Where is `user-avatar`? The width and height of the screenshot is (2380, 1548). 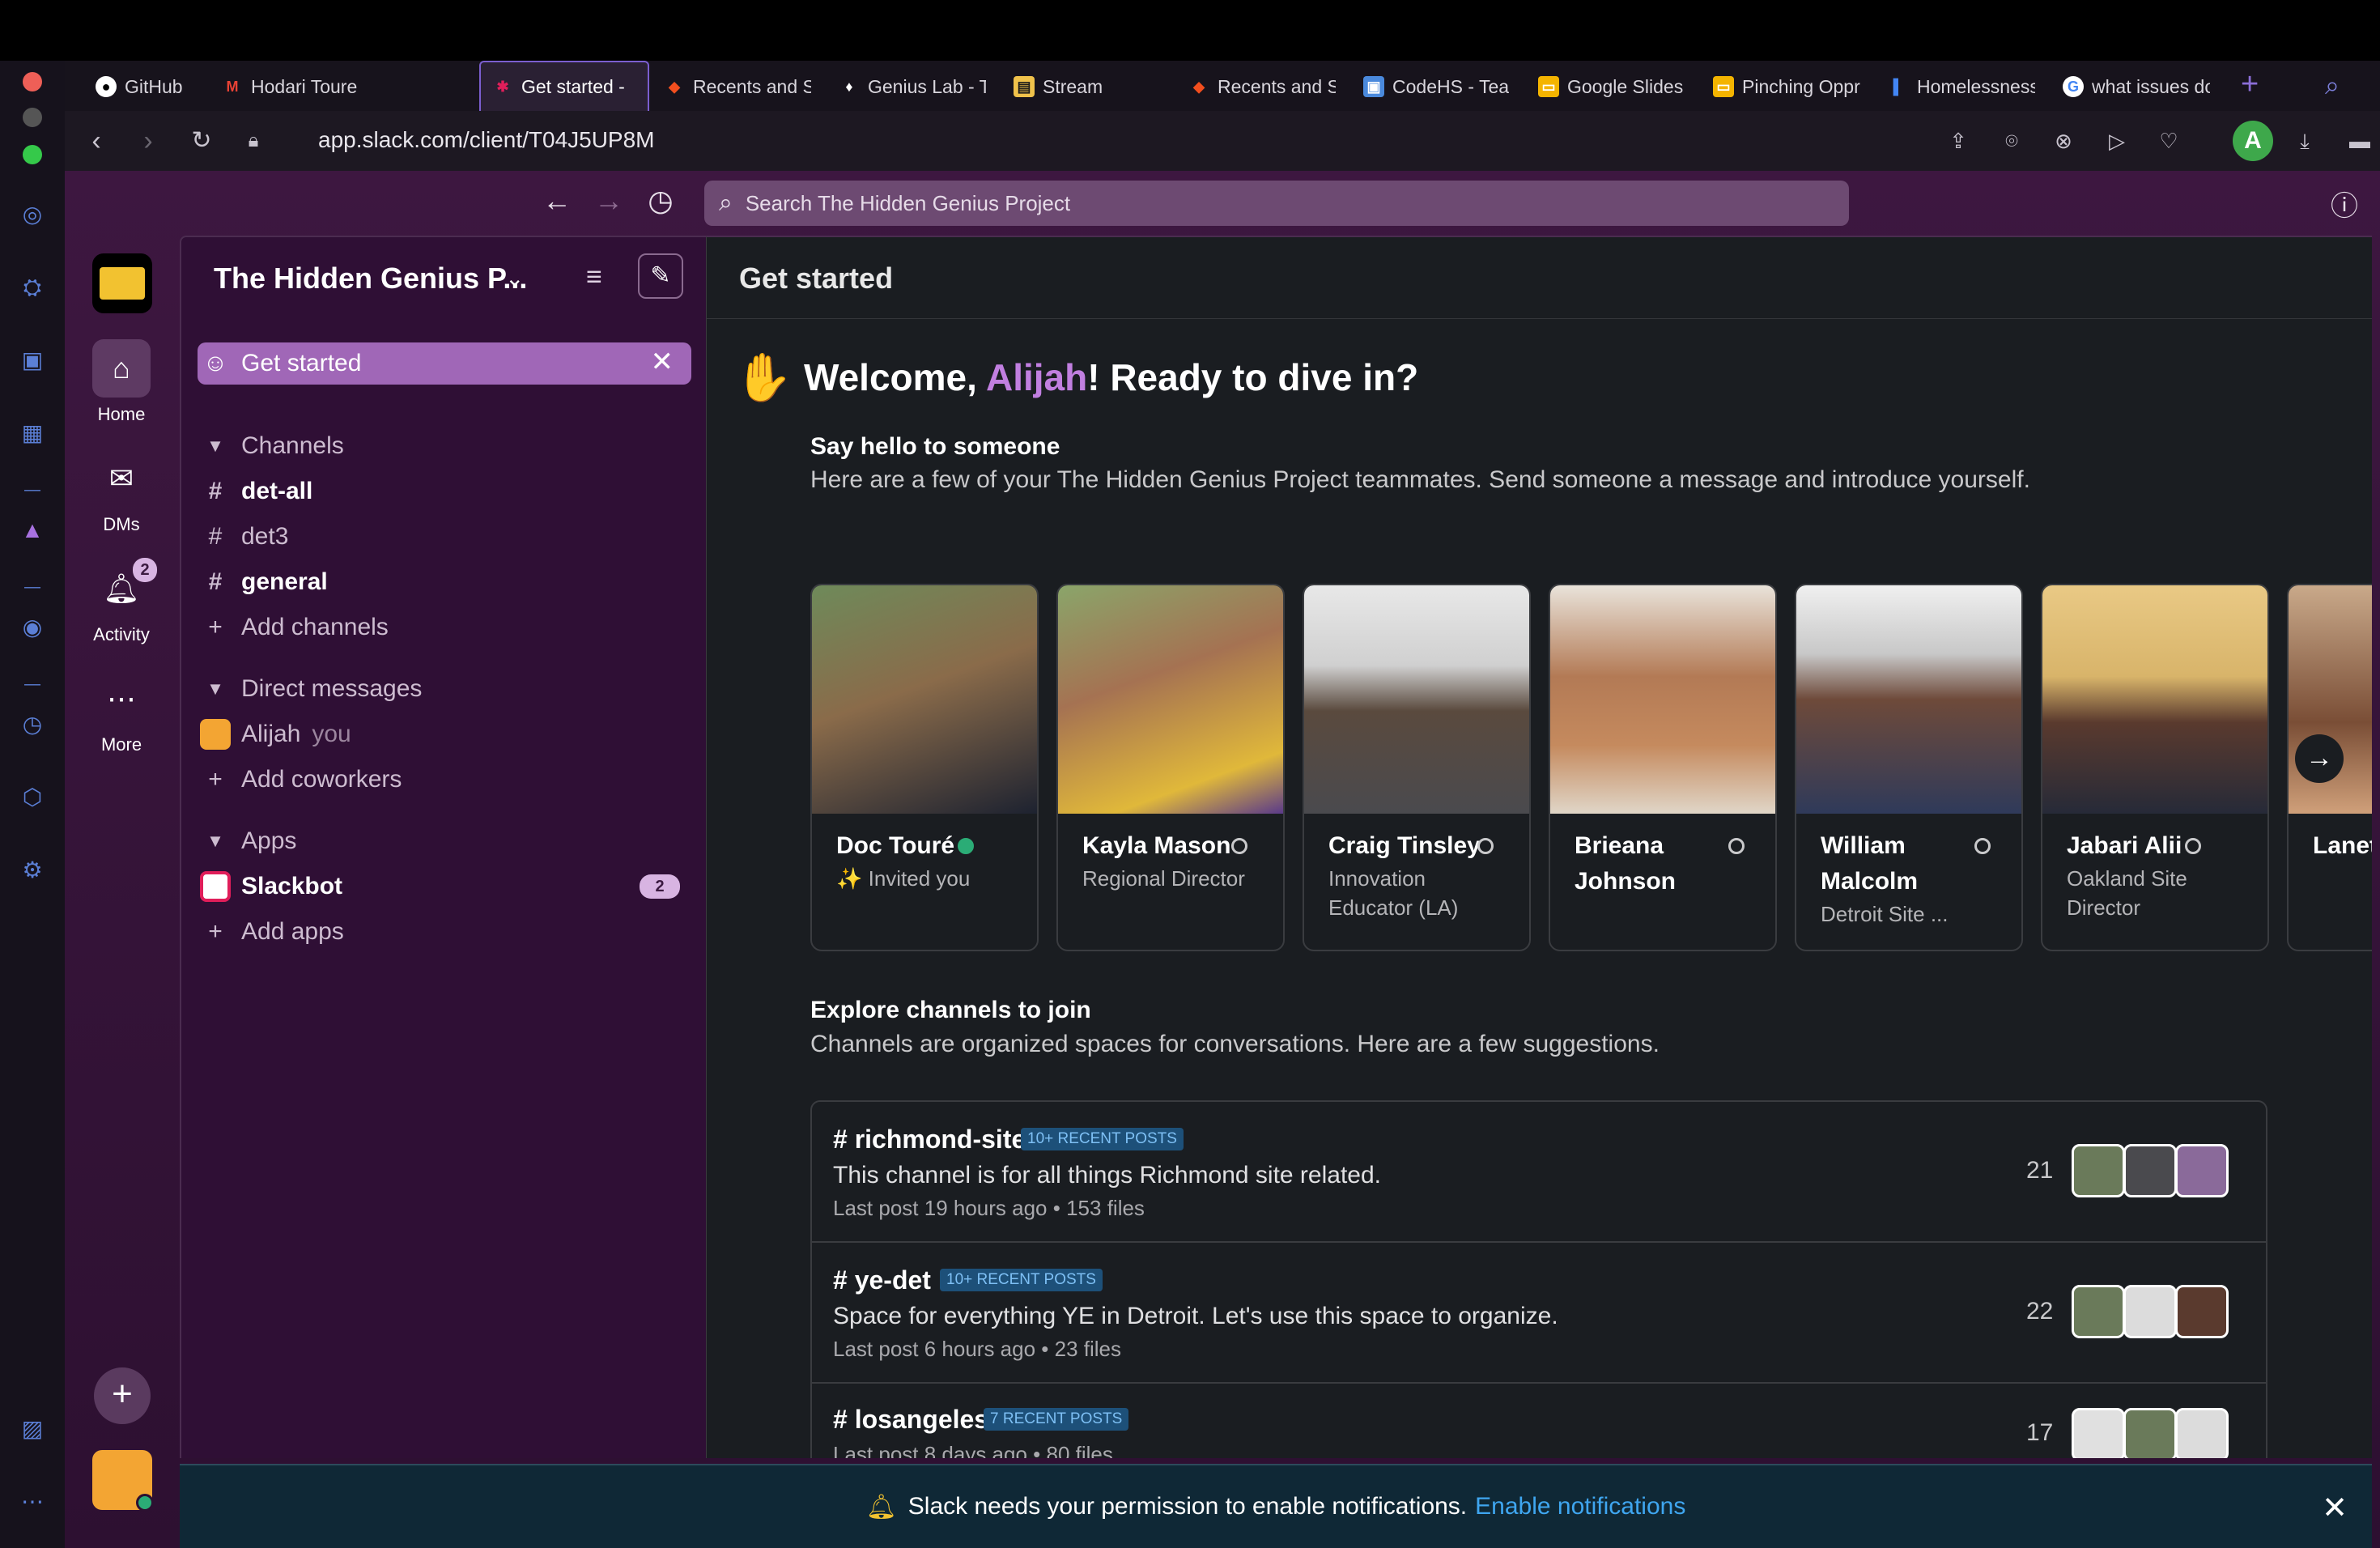 user-avatar is located at coordinates (123, 1481).